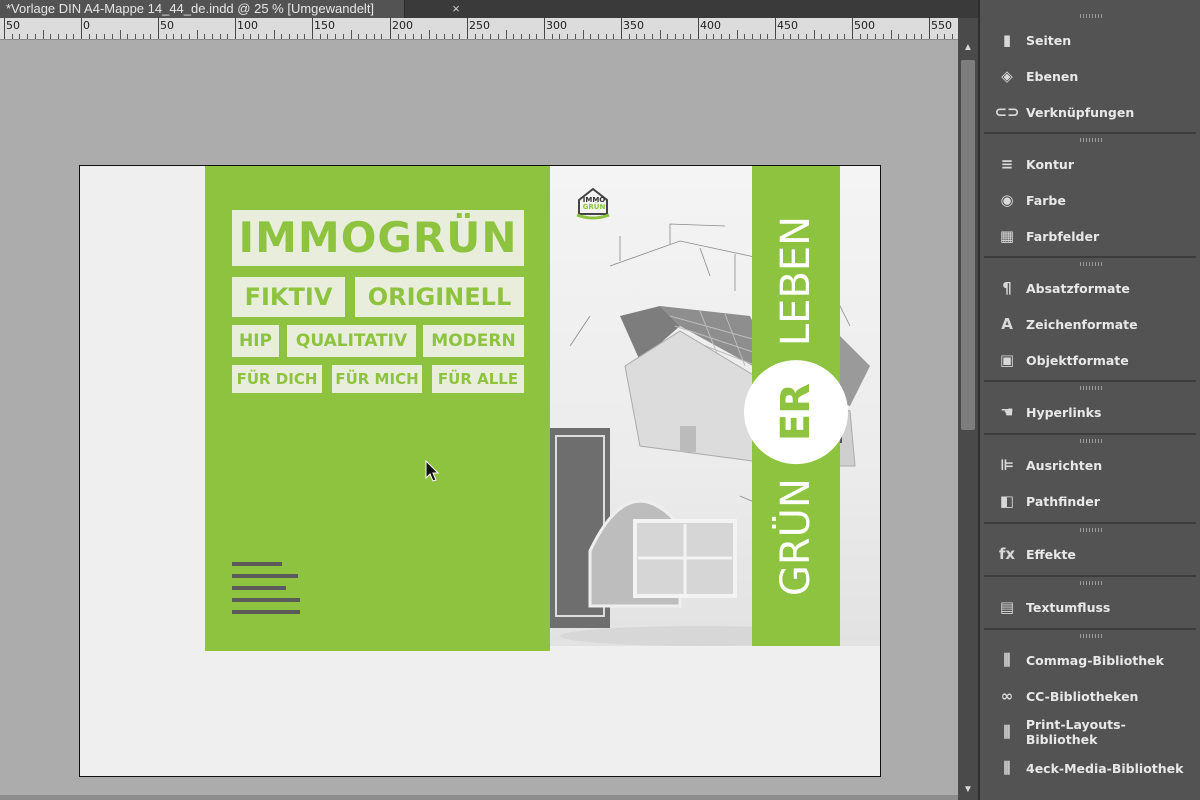  What do you see at coordinates (1077, 360) in the screenshot?
I see `panel-item-label: Objektformate` at bounding box center [1077, 360].